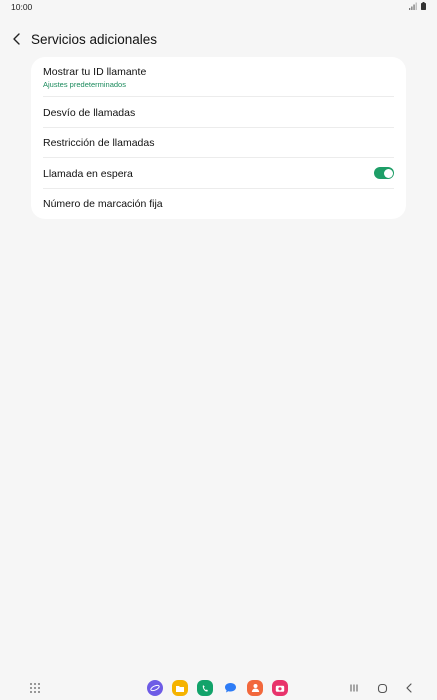 Image resolution: width=437 pixels, height=700 pixels. What do you see at coordinates (180, 688) in the screenshot?
I see `files-app-icon` at bounding box center [180, 688].